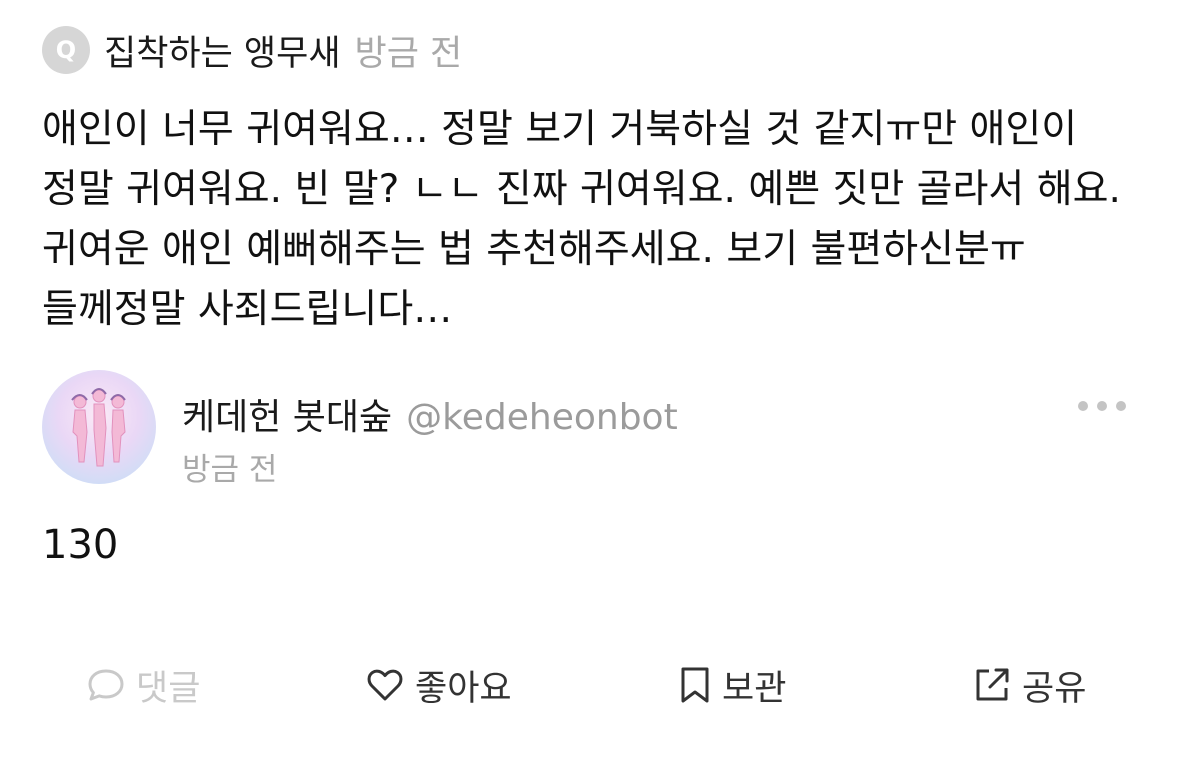 This screenshot has height=767, width=1179. What do you see at coordinates (463, 688) in the screenshot?
I see `like-label: 좋아요` at bounding box center [463, 688].